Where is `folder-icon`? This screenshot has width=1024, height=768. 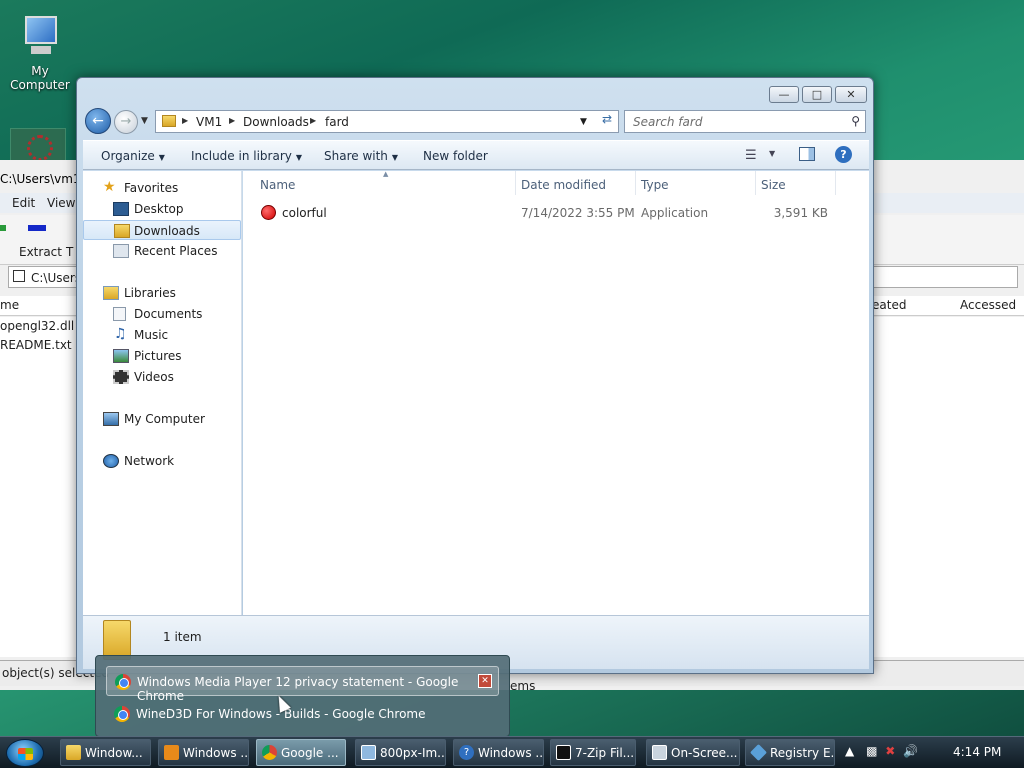
folder-icon is located at coordinates (73, 752).